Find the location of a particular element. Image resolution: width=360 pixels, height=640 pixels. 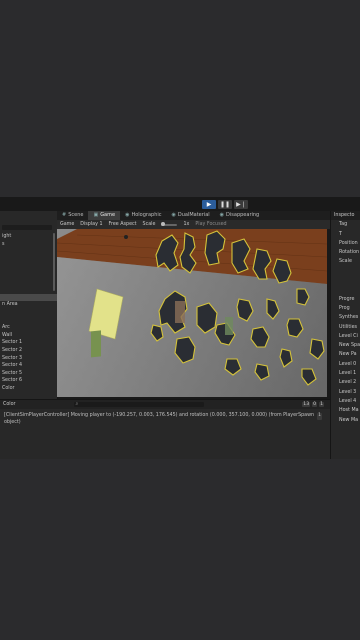

hierarchy-item: n Area is located at coordinates (28, 305).